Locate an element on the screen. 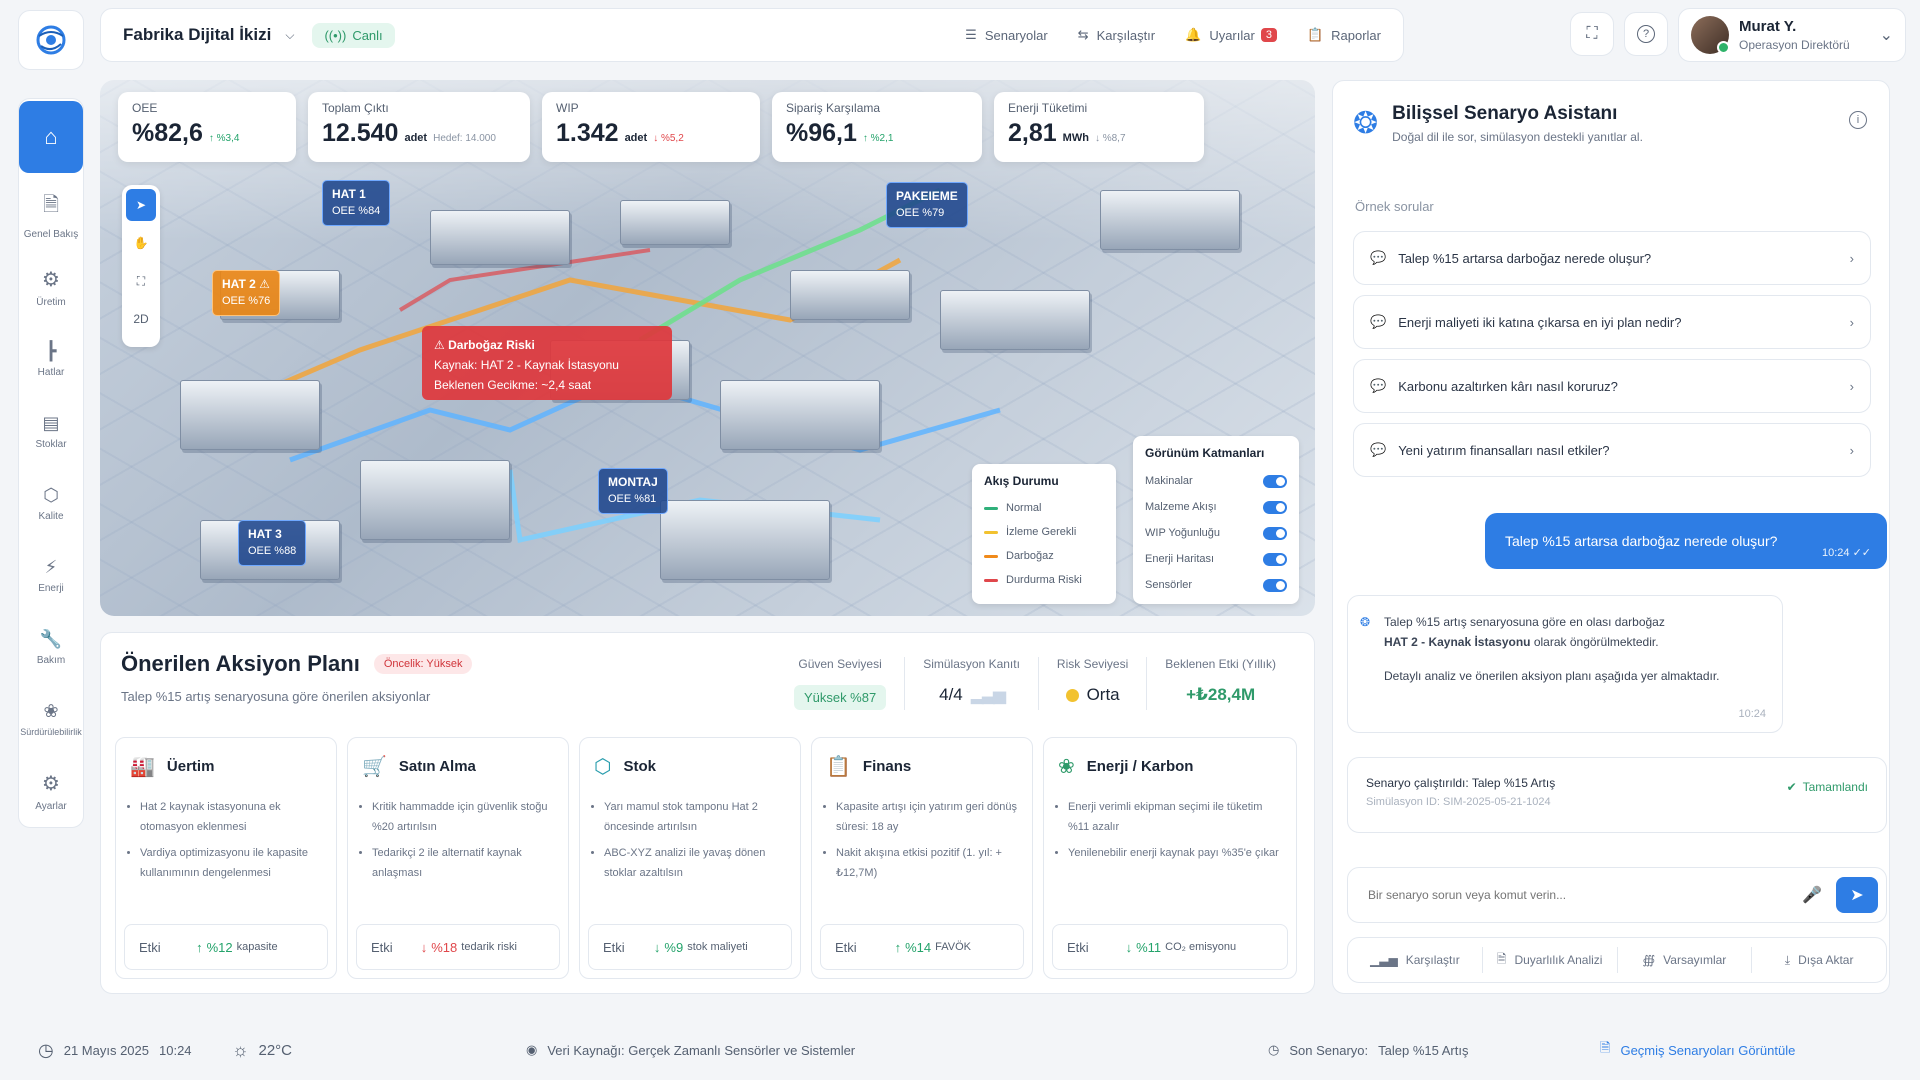 This screenshot has width=1920, height=1080. priority-badge: Öncelik: Yüksek is located at coordinates (423, 664).